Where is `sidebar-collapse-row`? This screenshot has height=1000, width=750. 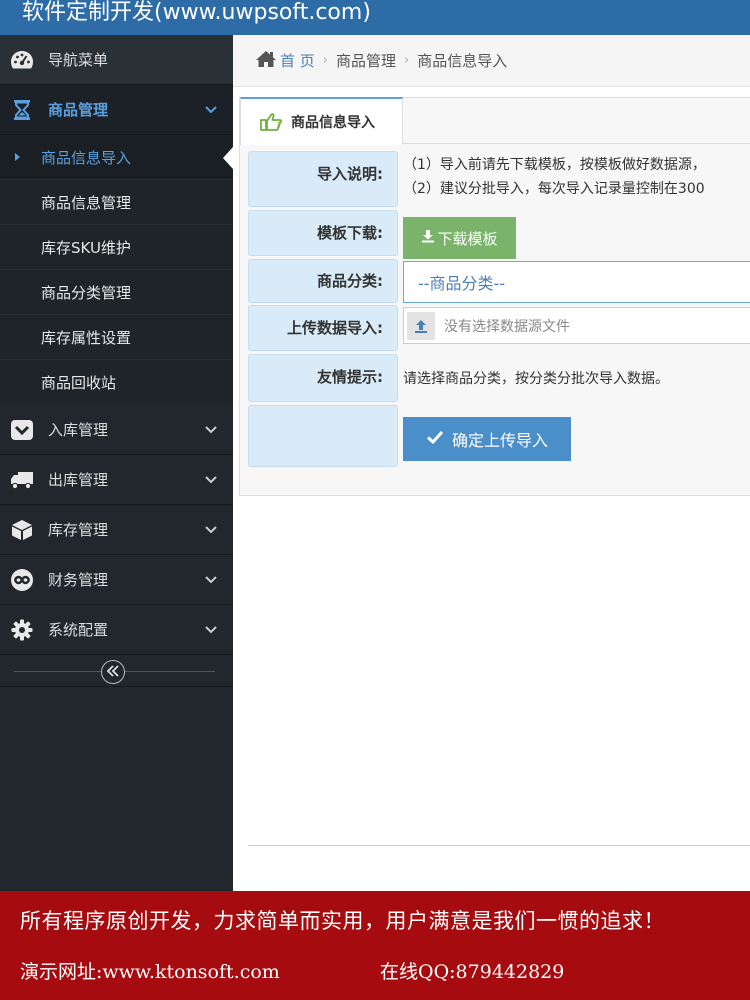 sidebar-collapse-row is located at coordinates (116, 671).